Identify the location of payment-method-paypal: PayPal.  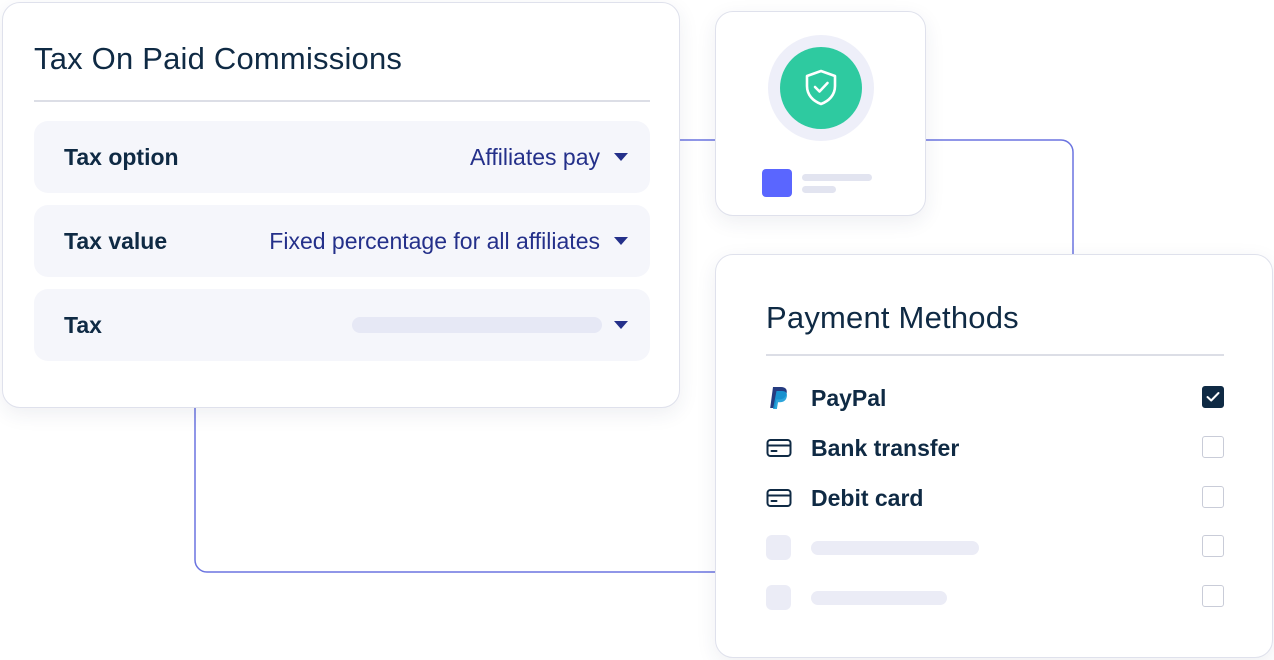
(995, 398).